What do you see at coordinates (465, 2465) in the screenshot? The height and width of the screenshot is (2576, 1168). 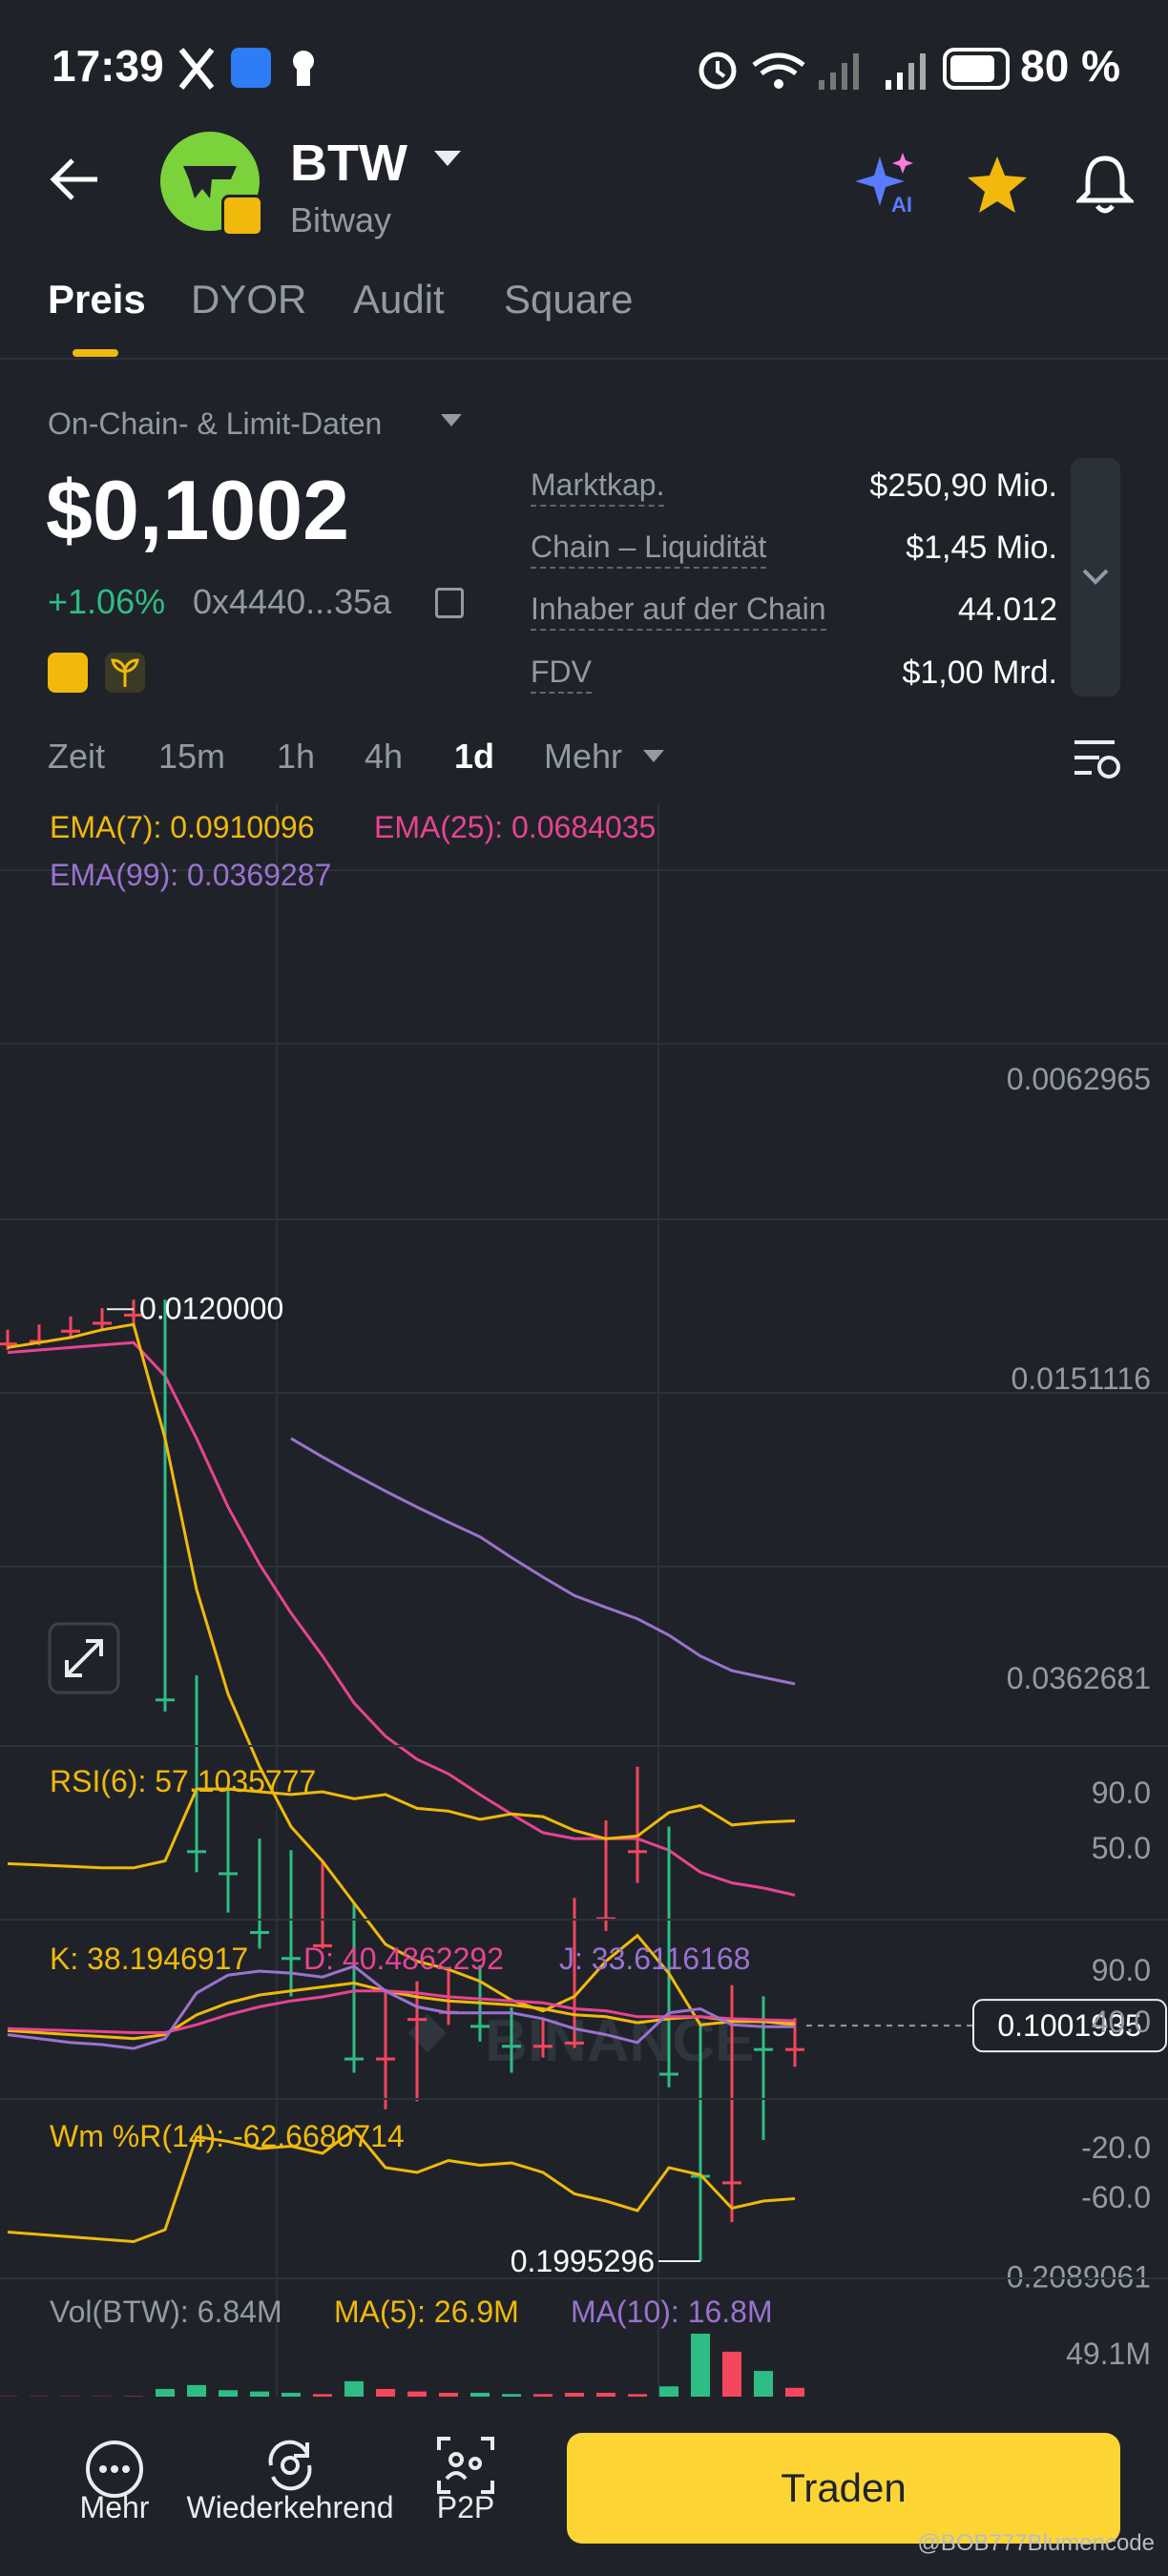 I see `p2p-icon` at bounding box center [465, 2465].